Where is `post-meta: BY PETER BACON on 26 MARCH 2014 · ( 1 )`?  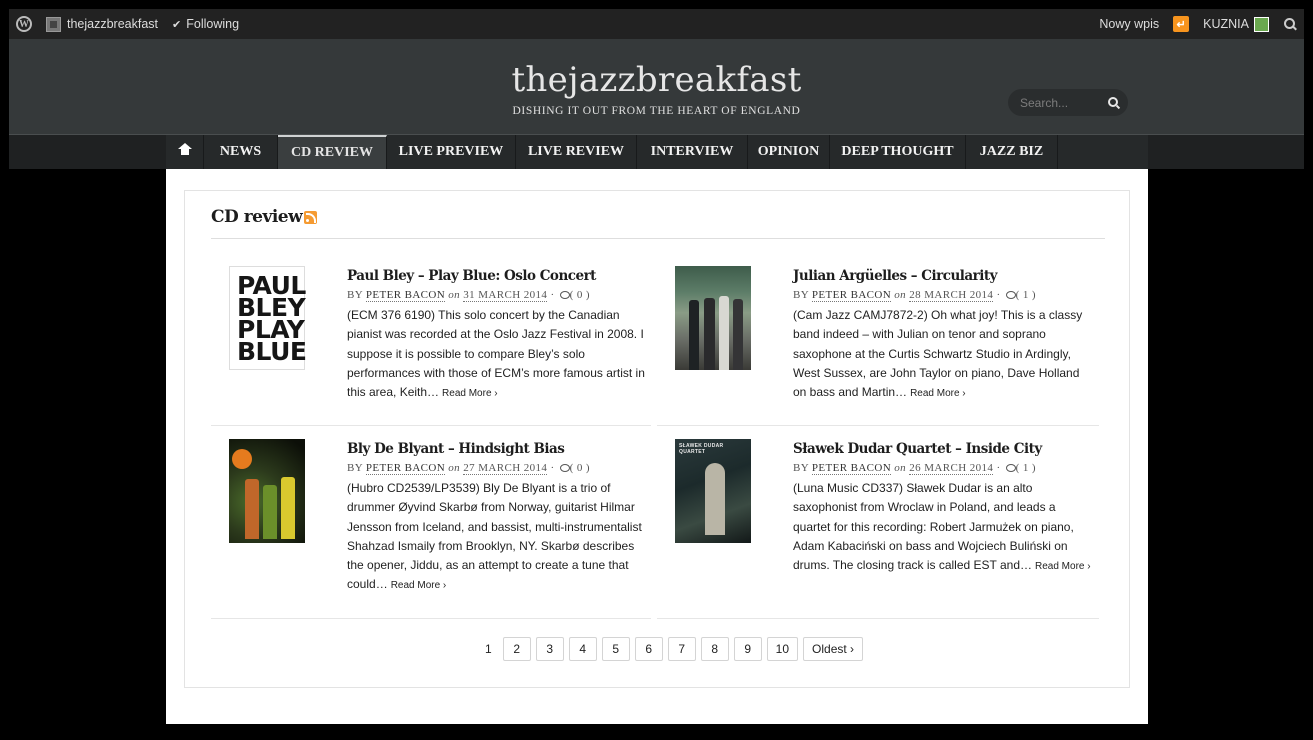 post-meta: BY PETER BACON on 26 MARCH 2014 · ( 1 ) is located at coordinates (914, 468).